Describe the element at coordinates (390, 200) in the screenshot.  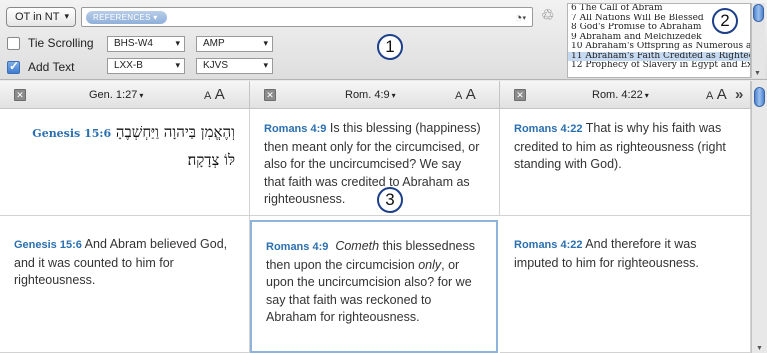
I see `callout-badge-3: 3` at that location.